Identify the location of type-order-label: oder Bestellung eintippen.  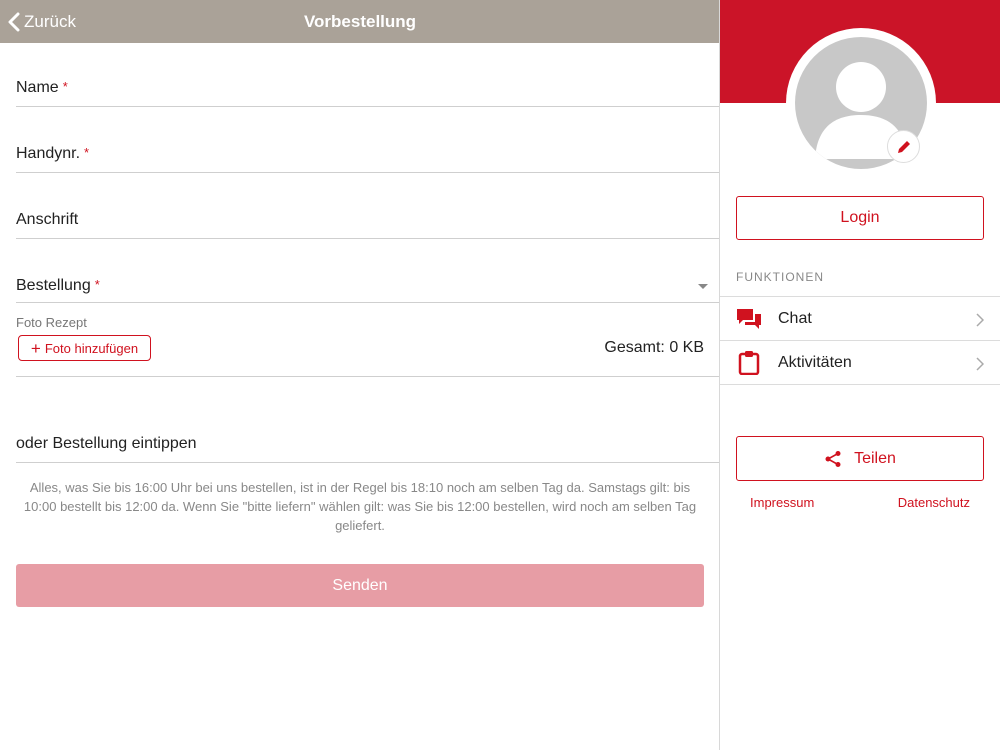
(106, 443).